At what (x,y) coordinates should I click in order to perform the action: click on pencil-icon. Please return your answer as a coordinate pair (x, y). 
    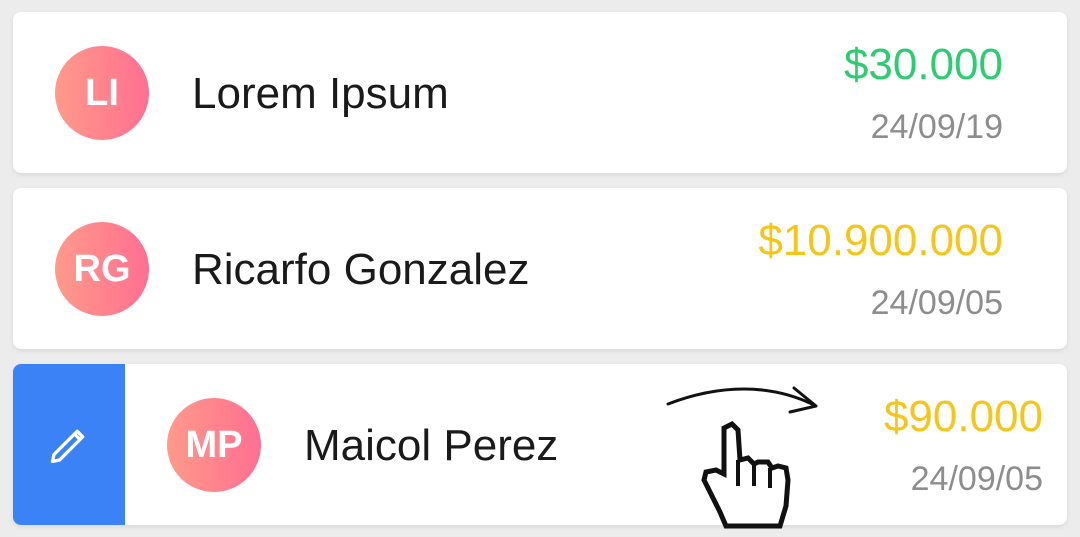
    Looking at the image, I should click on (67, 446).